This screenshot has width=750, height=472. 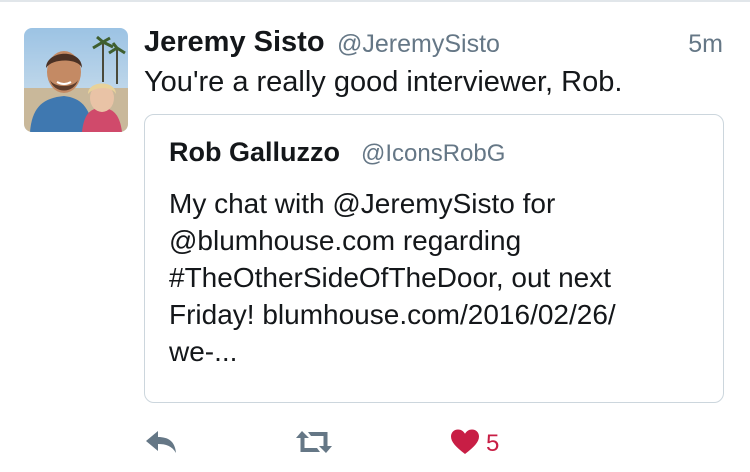 I want to click on tweet-timestamp: 5m, so click(x=705, y=44).